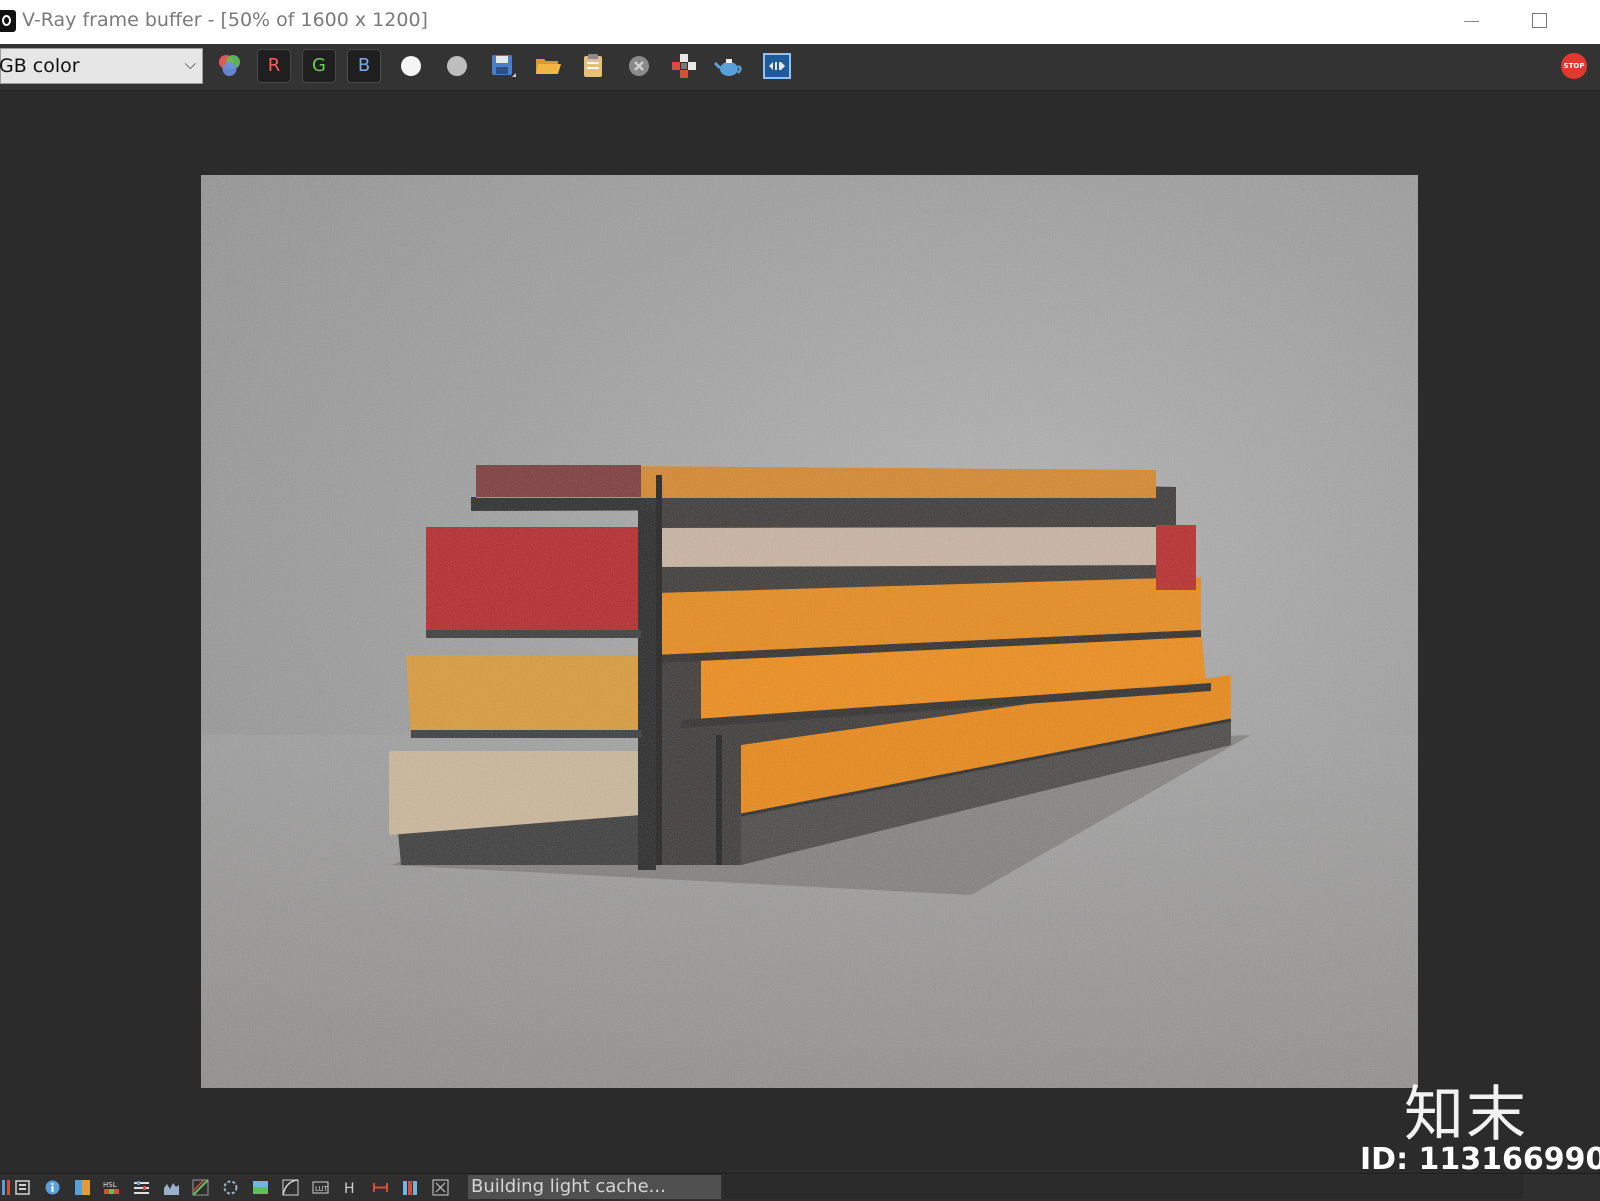 The width and height of the screenshot is (1600, 1201). Describe the element at coordinates (593, 66) in the screenshot. I see `clipboard-icon` at that location.